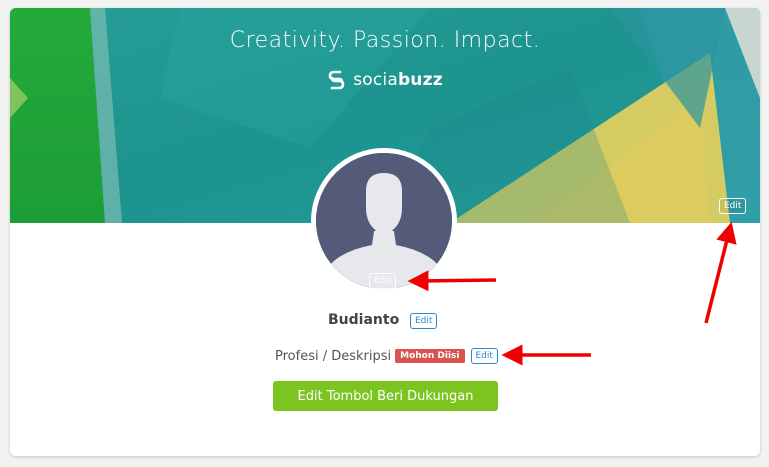 This screenshot has height=467, width=769. I want to click on brand-logo: sociabuzz, so click(385, 80).